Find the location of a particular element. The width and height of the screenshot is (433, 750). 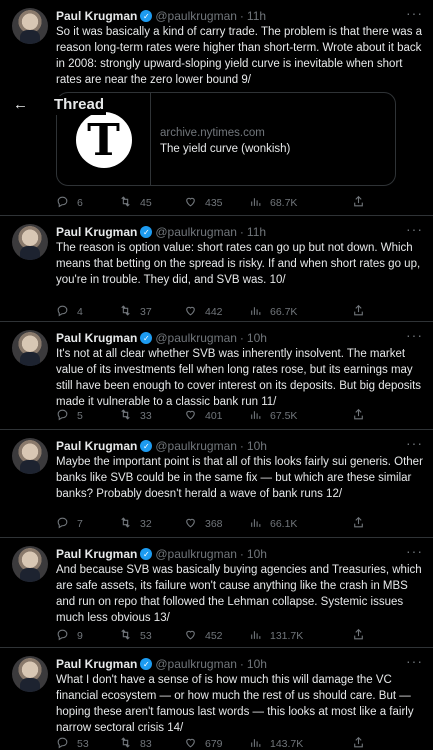

retweet-count: 37 is located at coordinates (146, 312).